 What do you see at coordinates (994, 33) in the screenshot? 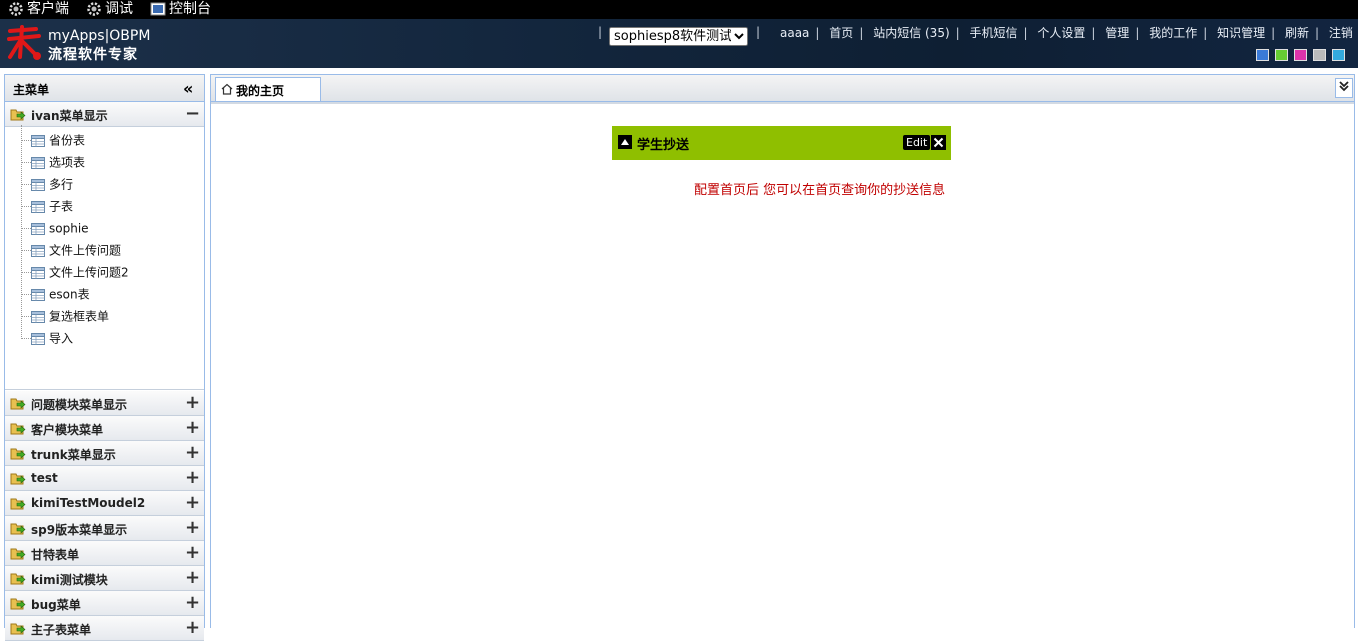
I see `nav-sms: 手机短信` at bounding box center [994, 33].